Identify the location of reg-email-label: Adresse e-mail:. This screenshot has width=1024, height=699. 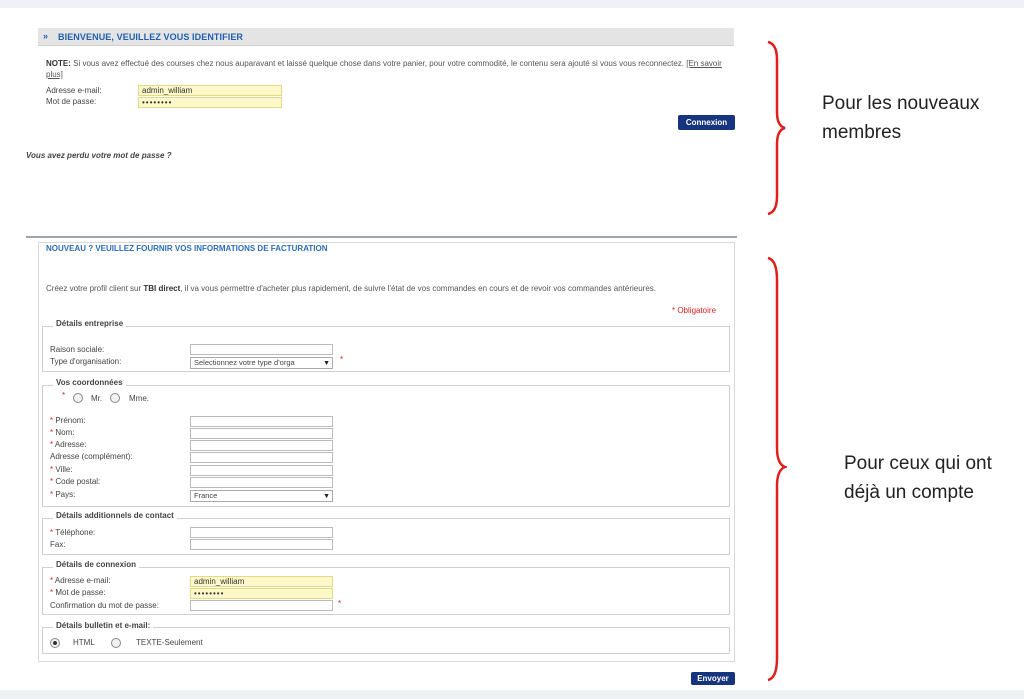
(82, 580).